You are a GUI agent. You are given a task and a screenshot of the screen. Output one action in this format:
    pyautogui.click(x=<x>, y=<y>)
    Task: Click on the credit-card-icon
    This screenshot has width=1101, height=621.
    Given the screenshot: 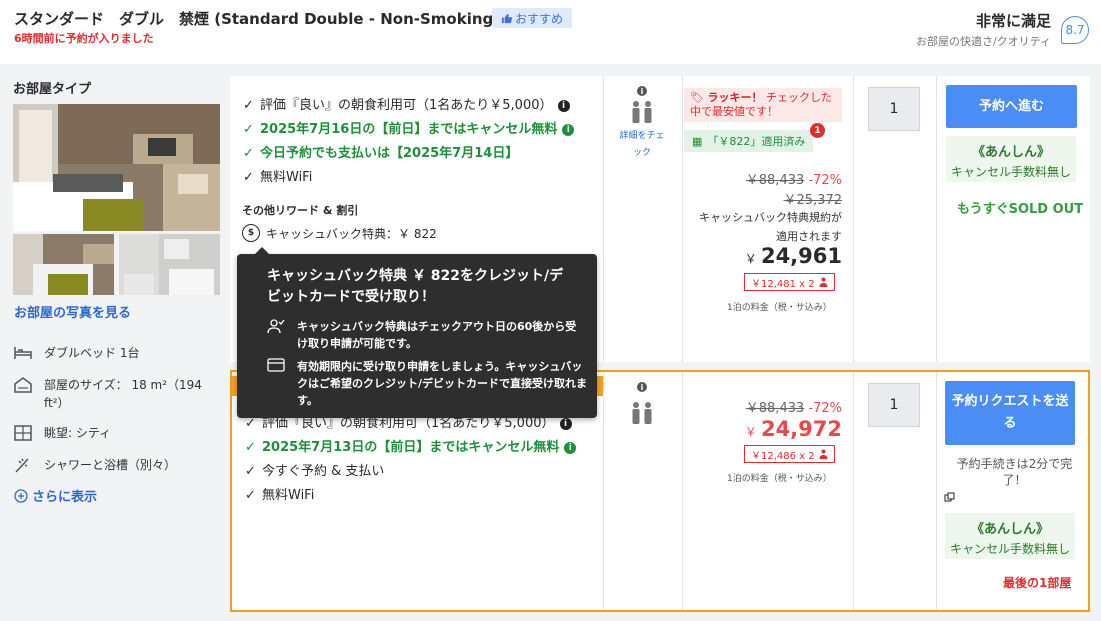 What is the action you would take?
    pyautogui.click(x=276, y=383)
    